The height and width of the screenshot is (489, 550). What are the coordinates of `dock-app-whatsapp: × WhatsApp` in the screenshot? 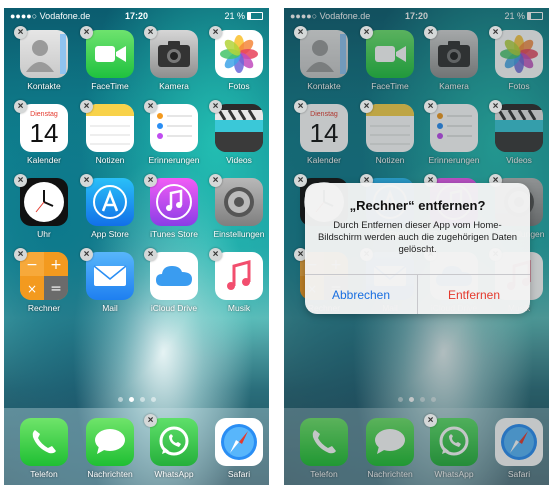 It's located at (173, 449).